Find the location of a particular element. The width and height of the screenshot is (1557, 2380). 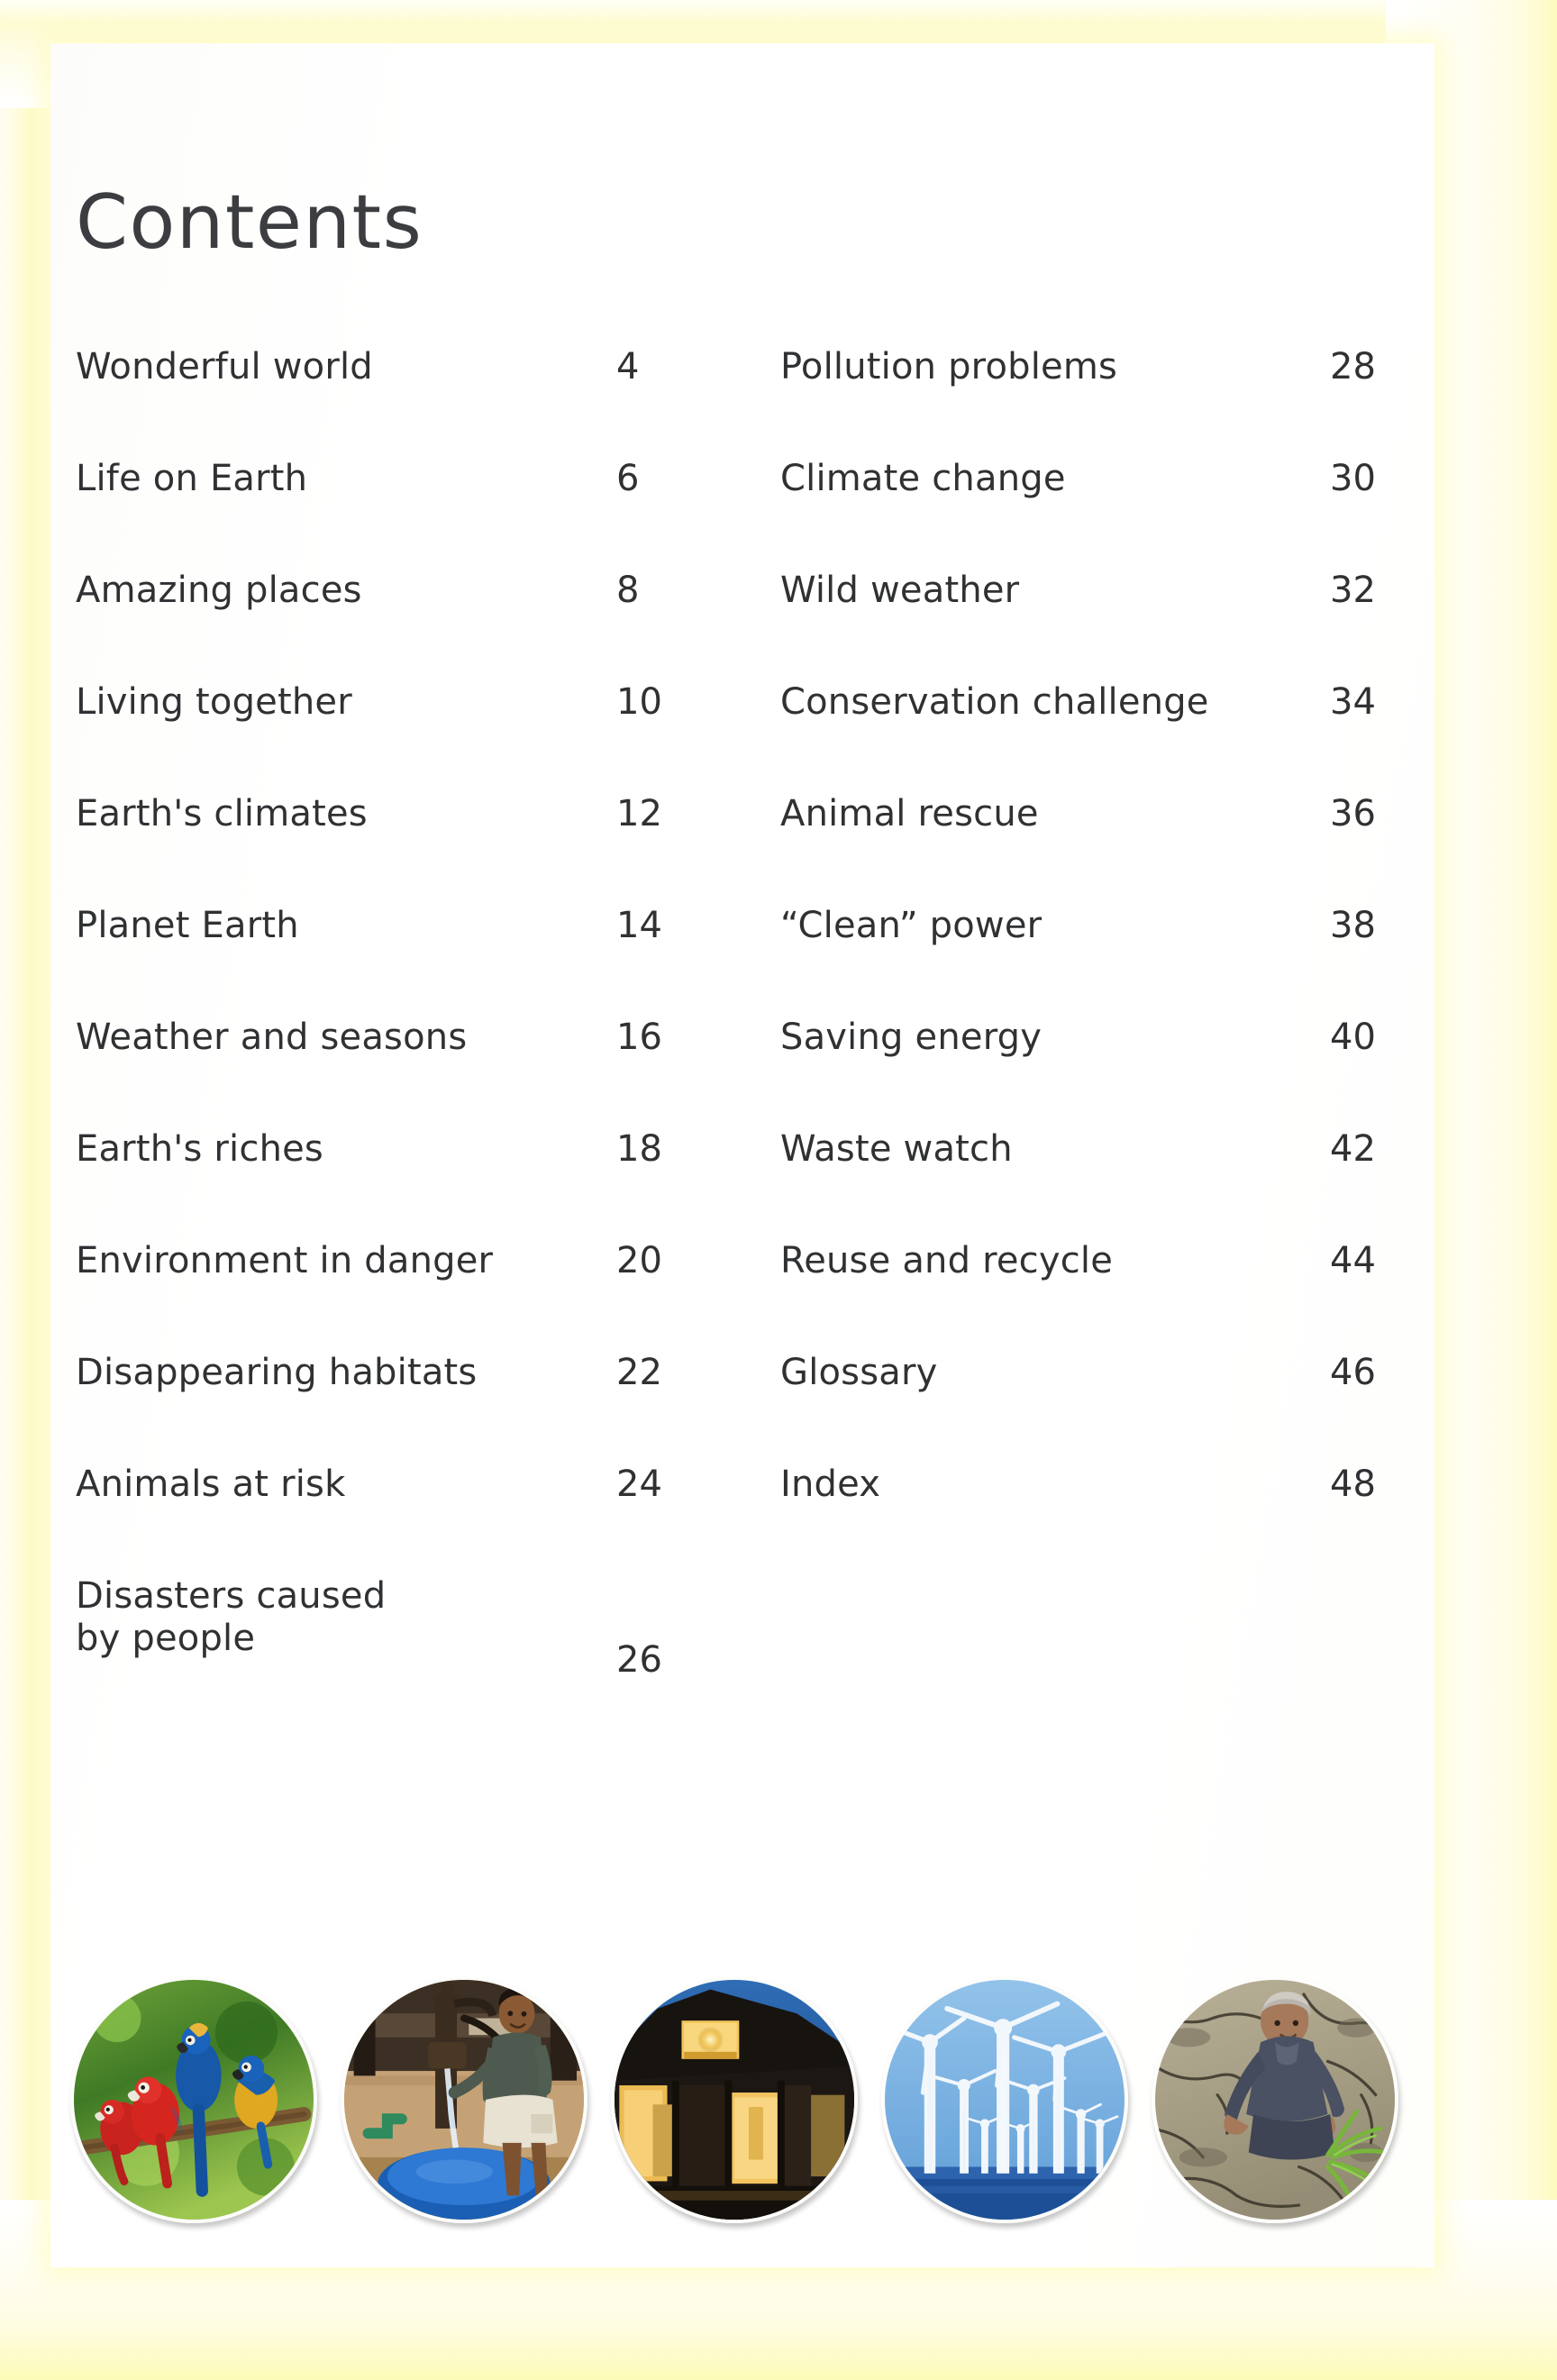

toc-entry-label: Disappearing habitats is located at coordinates (277, 1372).